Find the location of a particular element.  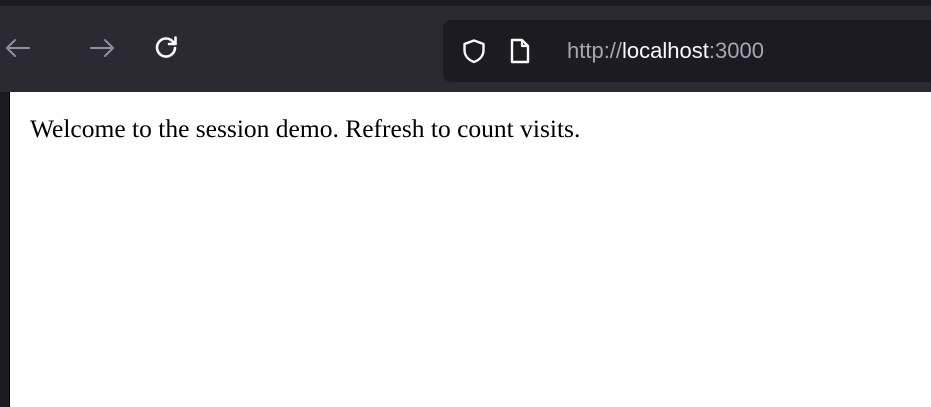

url-host: localhost is located at coordinates (665, 50).